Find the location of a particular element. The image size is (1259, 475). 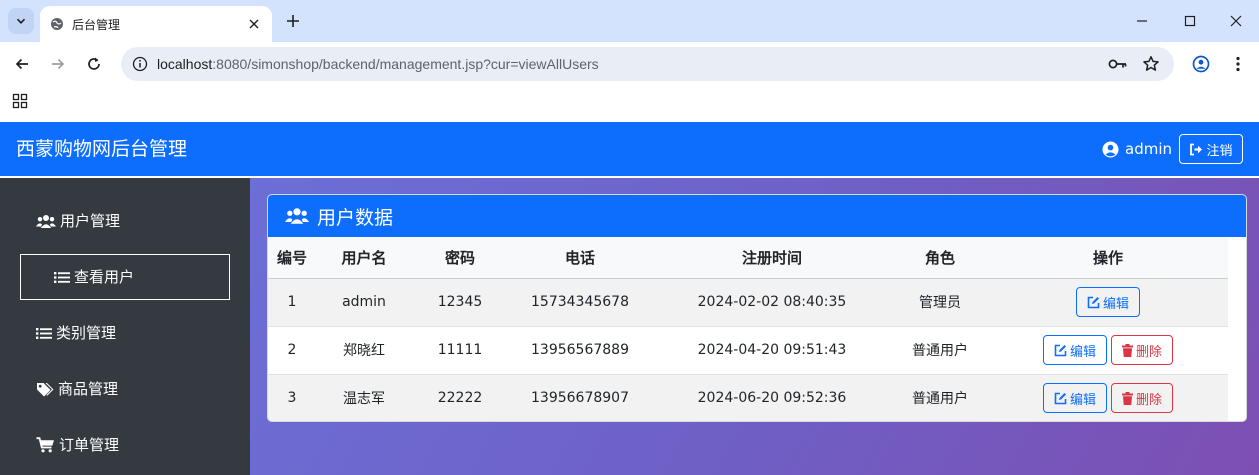

chevron-down-icon is located at coordinates (21, 21).